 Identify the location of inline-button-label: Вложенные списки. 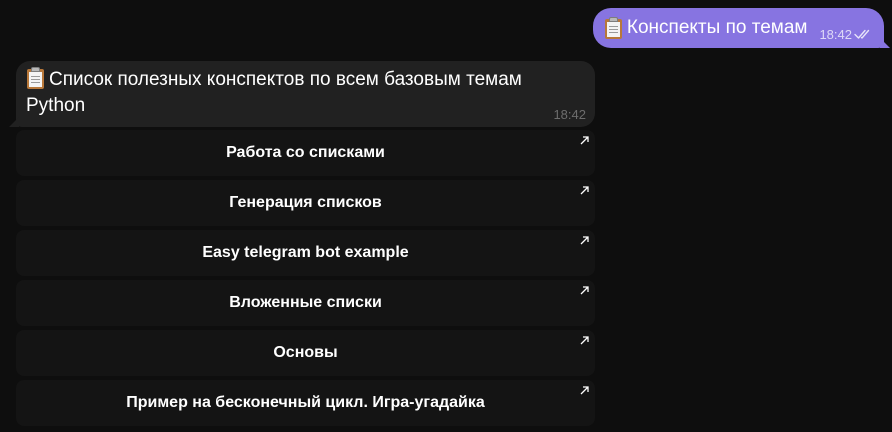
(305, 302).